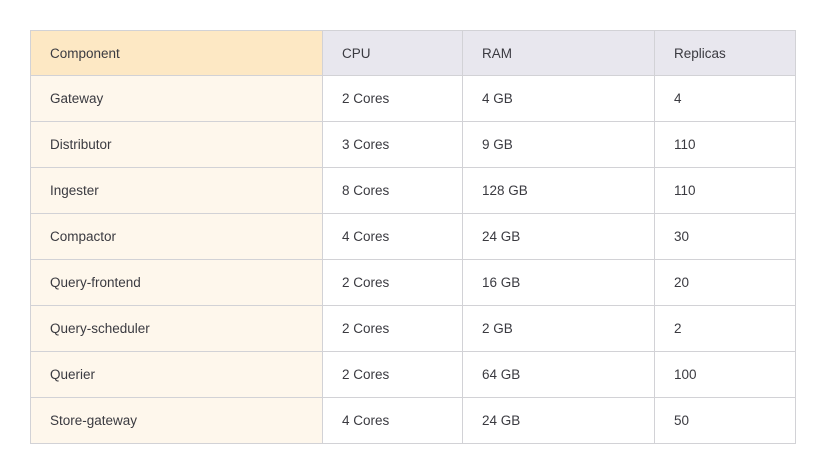 This screenshot has height=476, width=828. What do you see at coordinates (176, 282) in the screenshot?
I see `cell-component: Query-frontend` at bounding box center [176, 282].